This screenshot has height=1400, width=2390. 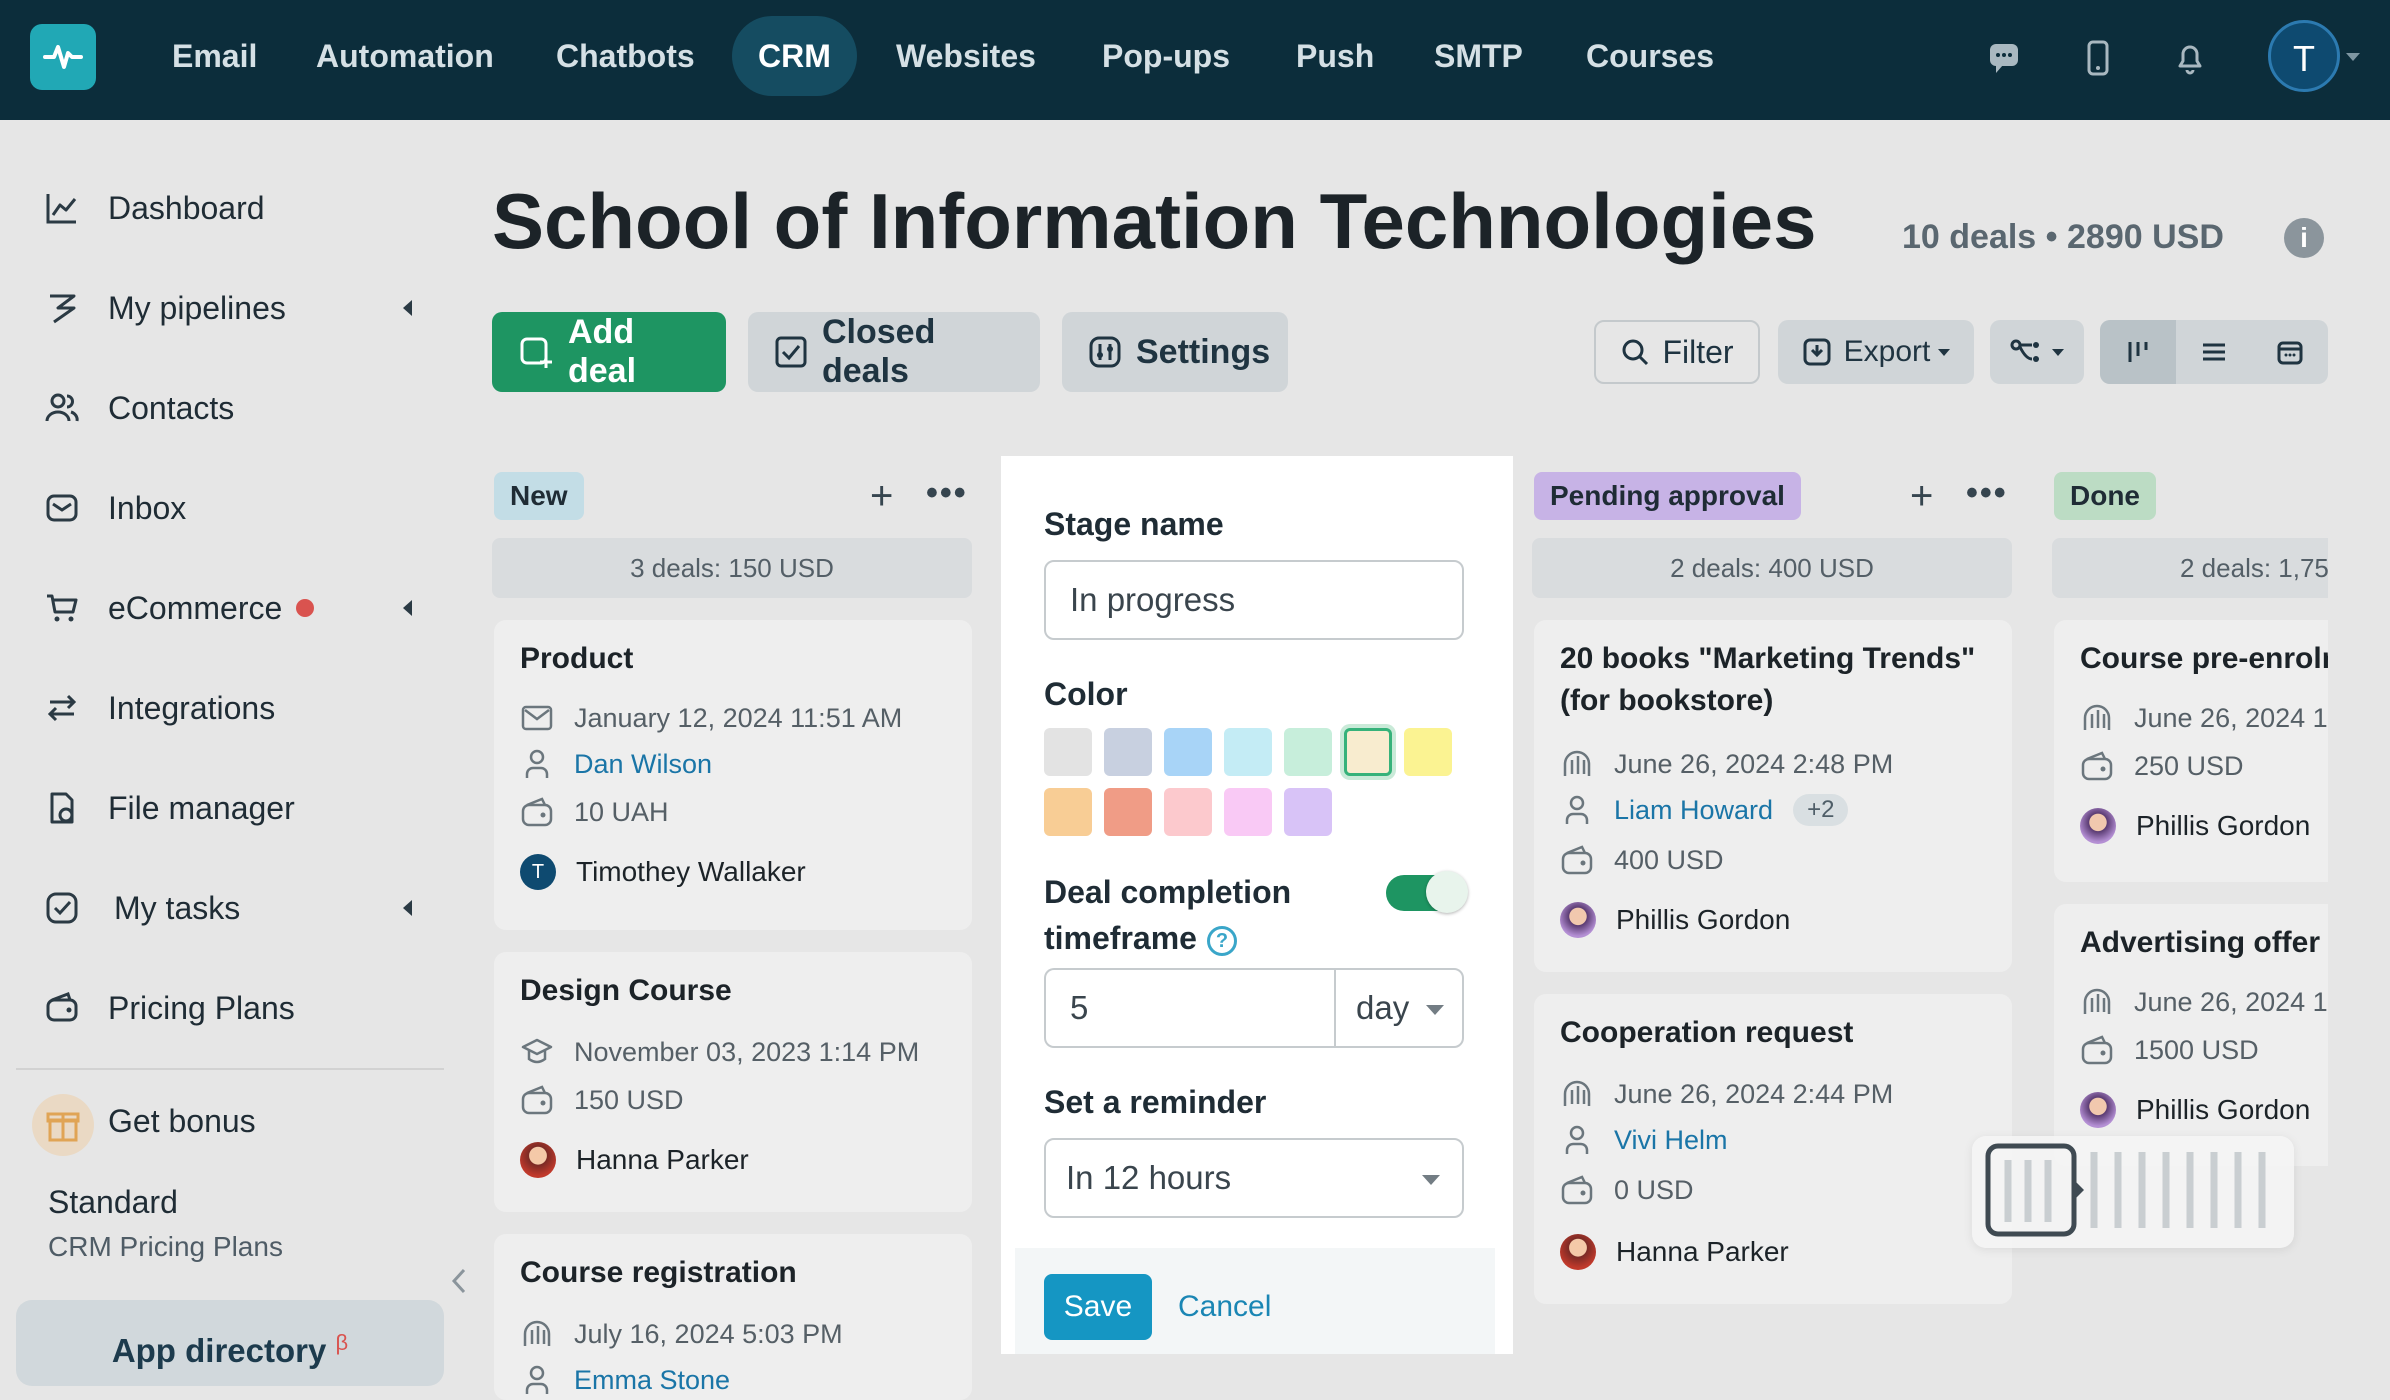 I want to click on kanban-view-button, so click(x=2138, y=352).